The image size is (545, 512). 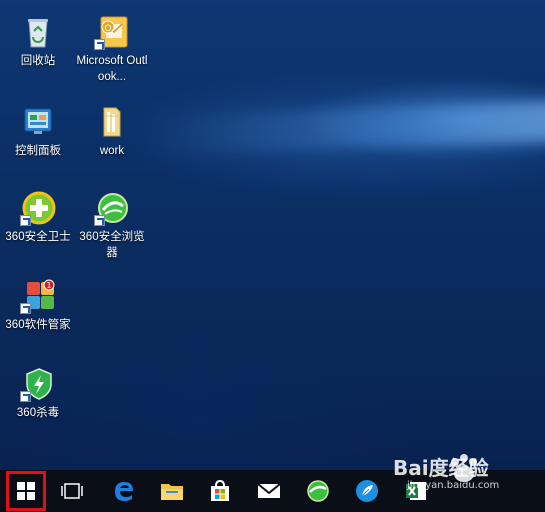 I want to click on desktop-icon-360-browser: 360安全浏览器, so click(x=112, y=225).